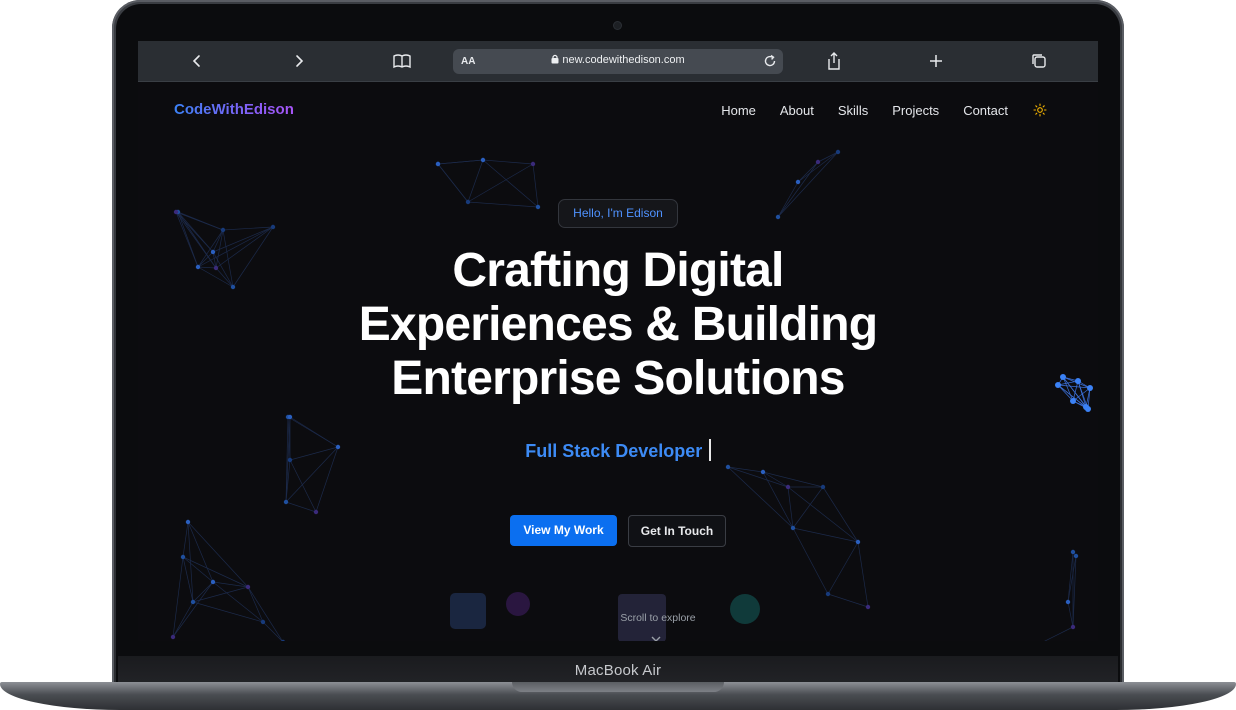 This screenshot has width=1236, height=710. Describe the element at coordinates (936, 61) in the screenshot. I see `new-tab-icon` at that location.